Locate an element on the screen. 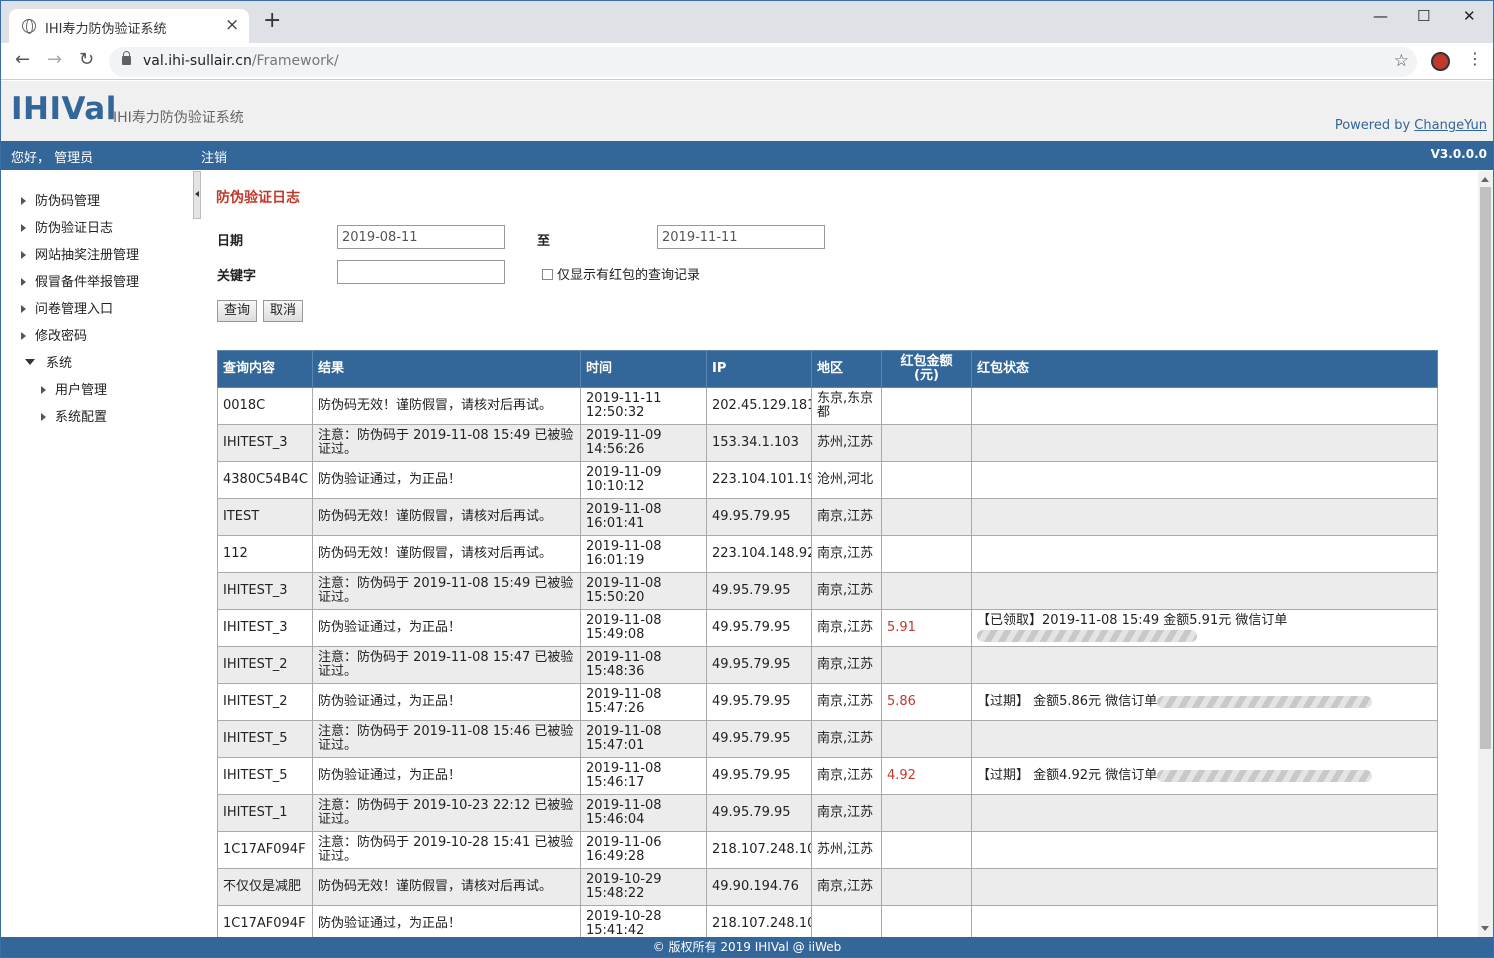 This screenshot has height=958, width=1494. minimize-icon: — is located at coordinates (1380, 16).